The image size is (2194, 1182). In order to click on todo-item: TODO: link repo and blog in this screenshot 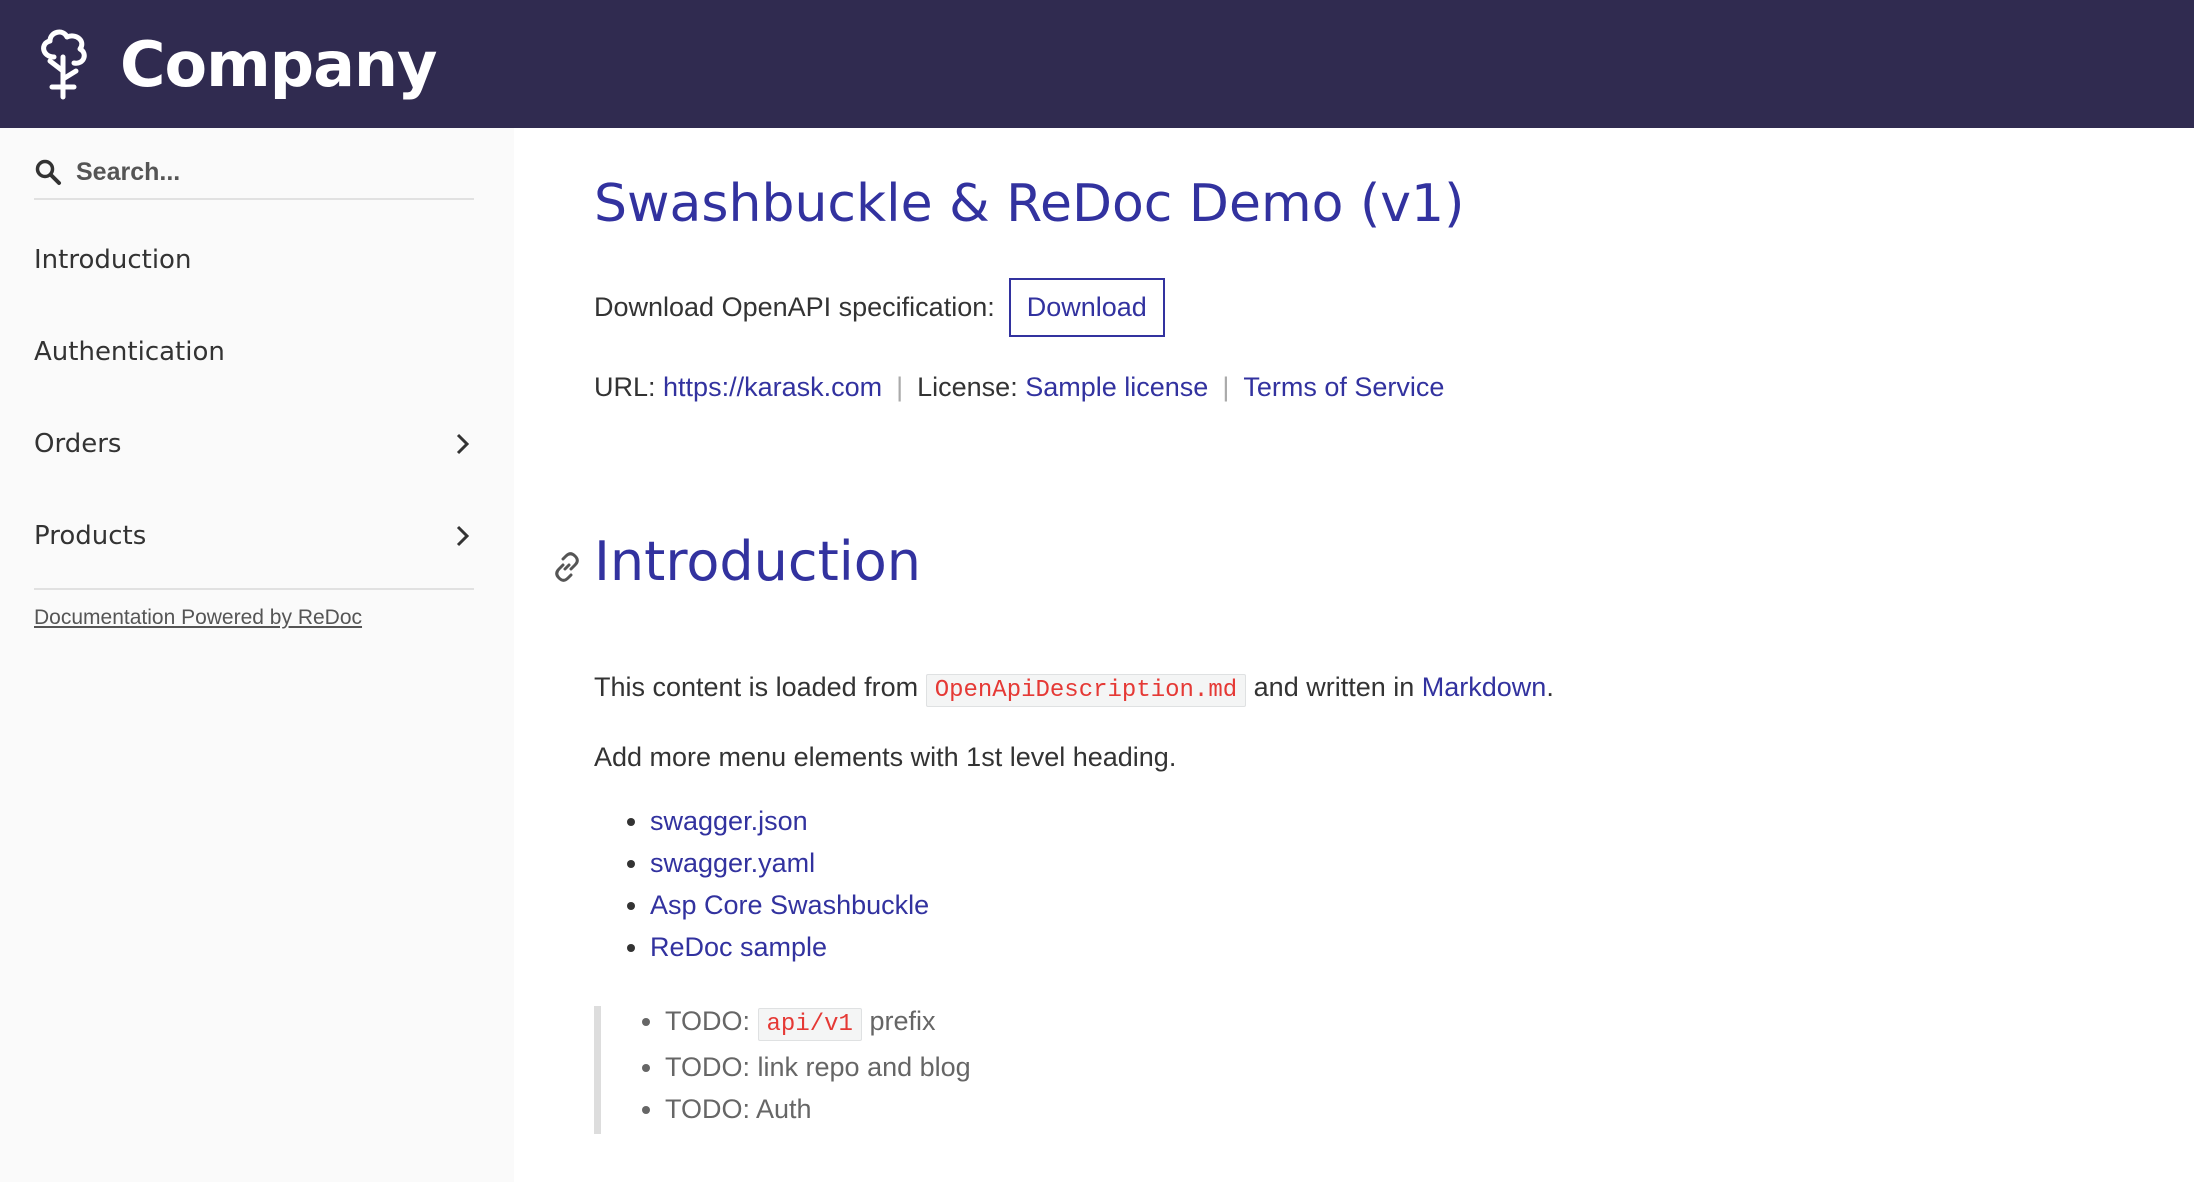, I will do `click(929, 1067)`.